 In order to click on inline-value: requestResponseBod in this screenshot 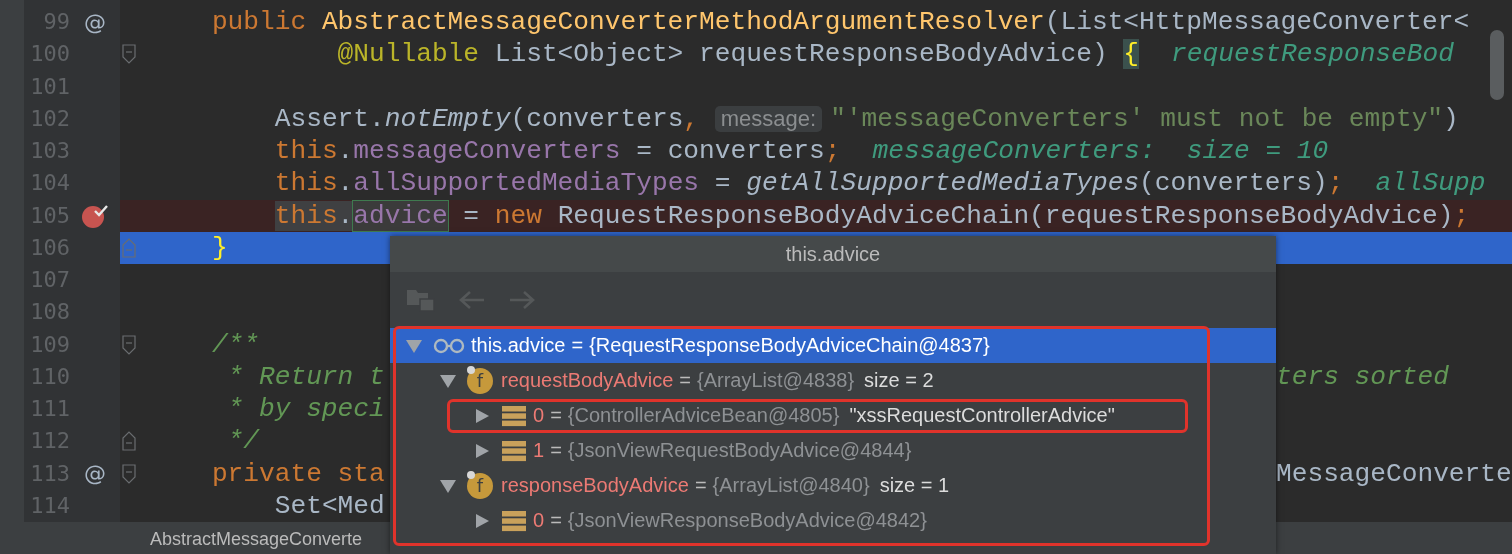, I will do `click(1312, 54)`.